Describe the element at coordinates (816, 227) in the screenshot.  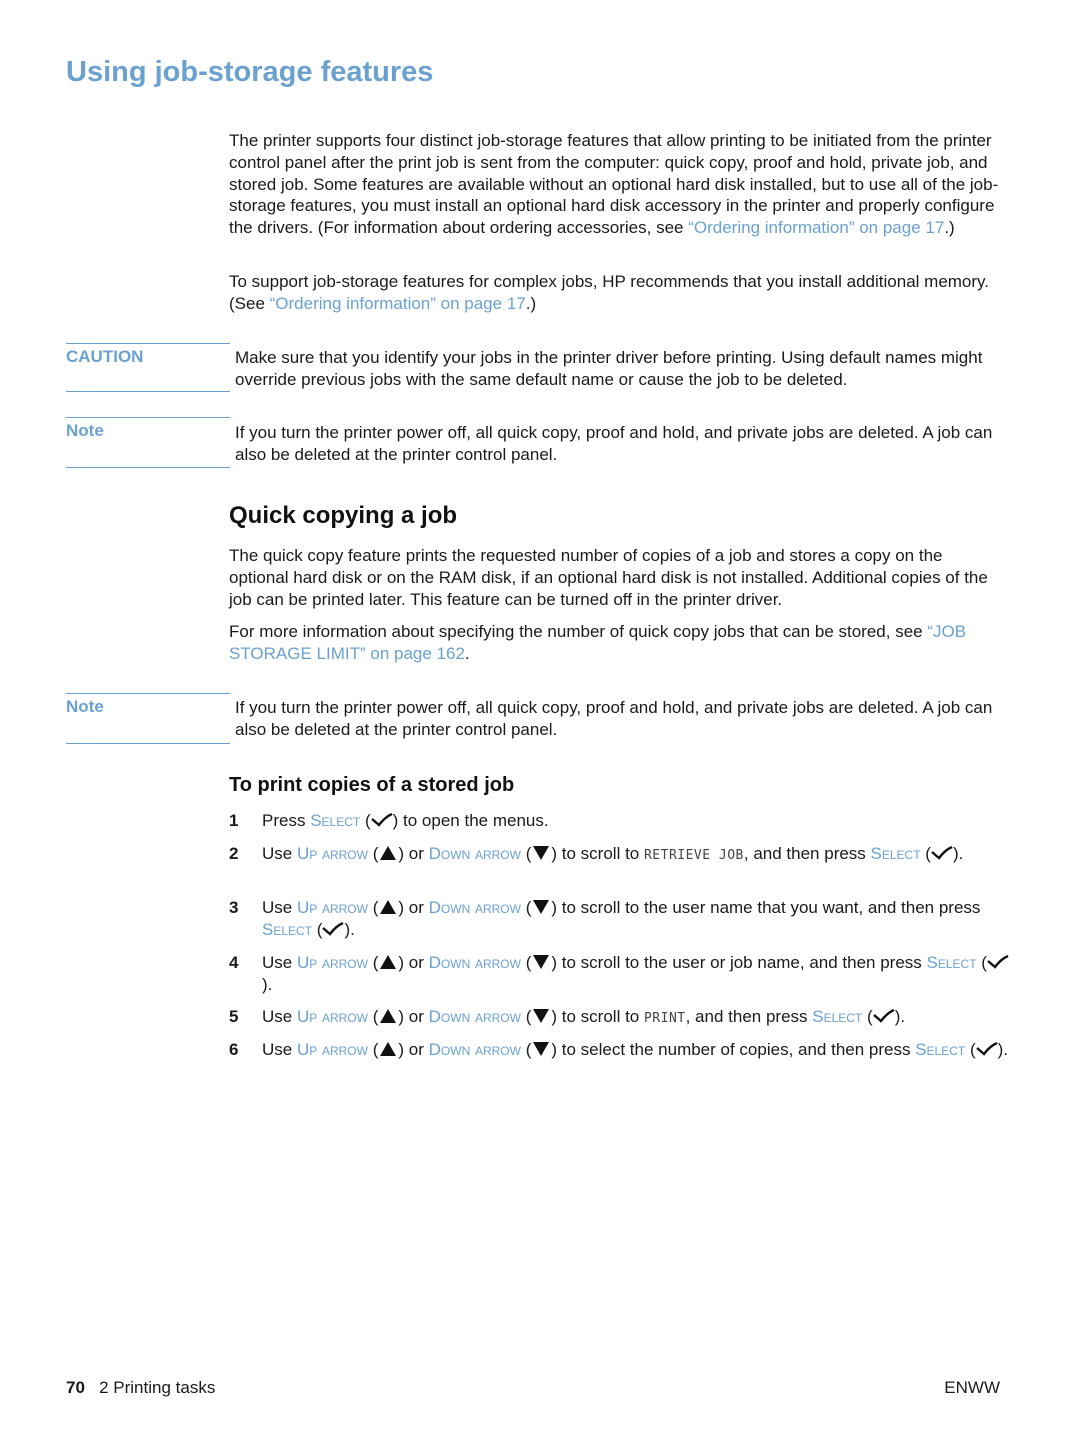
I see `ordering-info-link: “Ordering information” on page 17` at that location.